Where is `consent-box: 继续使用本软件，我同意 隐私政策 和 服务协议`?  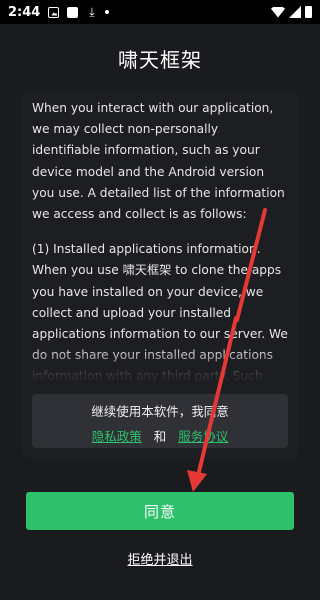
consent-box: 继续使用本软件，我同意 隐私政策 和 服务协议 is located at coordinates (160, 421).